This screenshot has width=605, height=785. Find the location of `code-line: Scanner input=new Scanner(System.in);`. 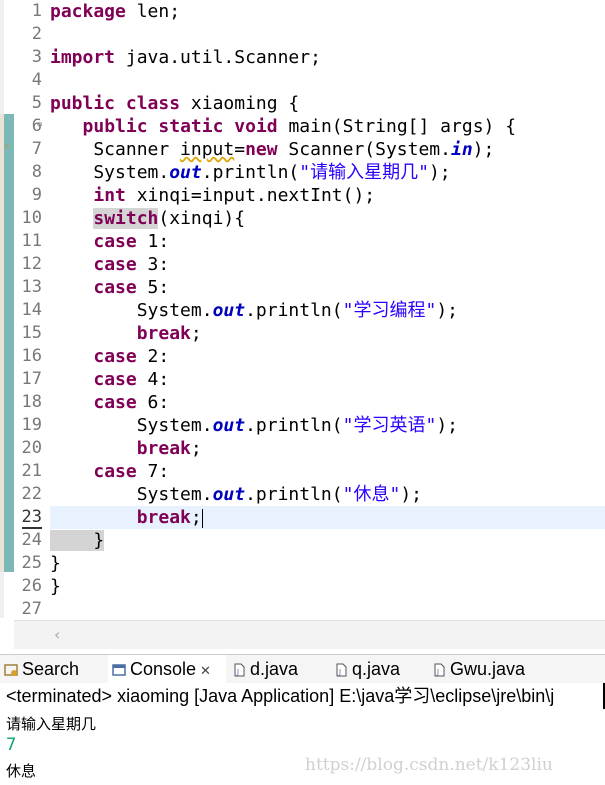

code-line: Scanner input=new Scanner(System.in); is located at coordinates (327, 149).